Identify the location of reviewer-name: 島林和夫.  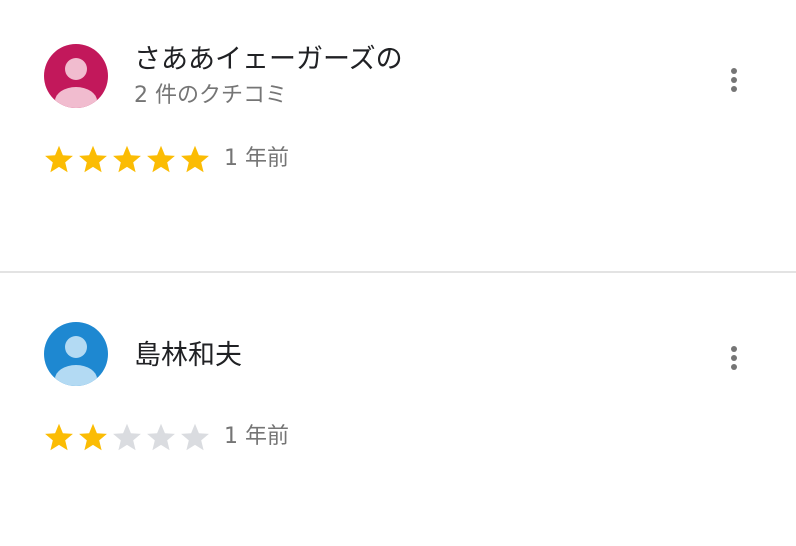
(188, 356).